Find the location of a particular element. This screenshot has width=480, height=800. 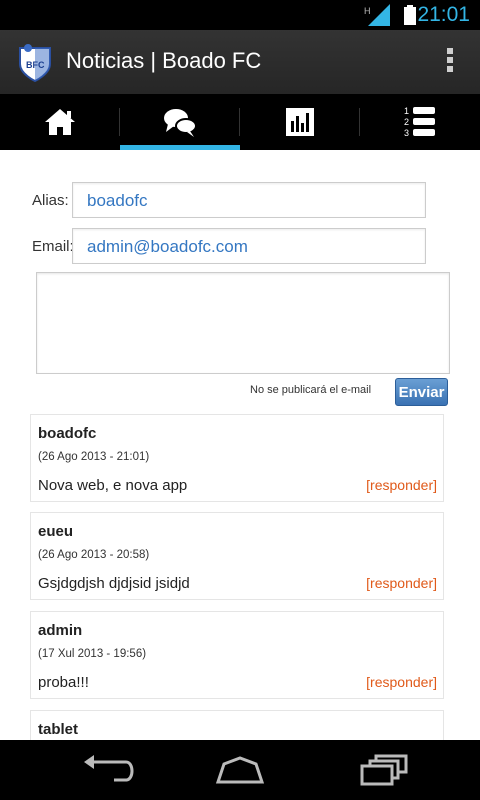

email-label: Email: is located at coordinates (53, 246).